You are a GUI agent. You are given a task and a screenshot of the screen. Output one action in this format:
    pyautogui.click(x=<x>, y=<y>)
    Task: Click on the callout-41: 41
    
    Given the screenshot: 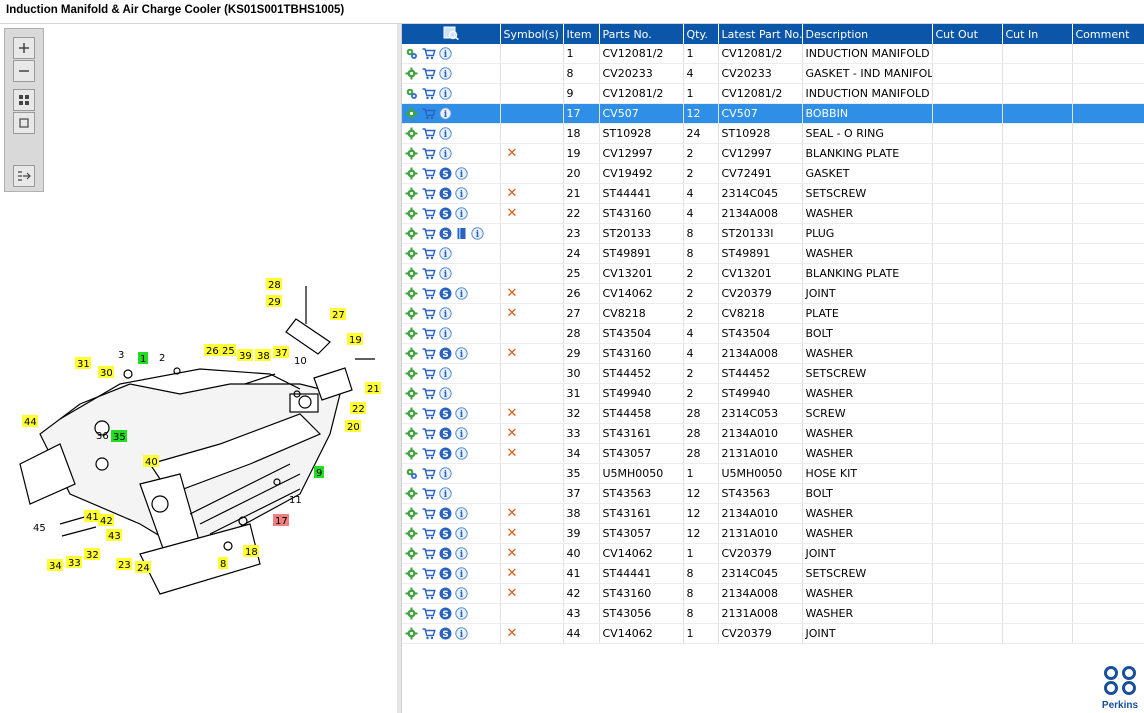 What is the action you would take?
    pyautogui.click(x=92, y=516)
    